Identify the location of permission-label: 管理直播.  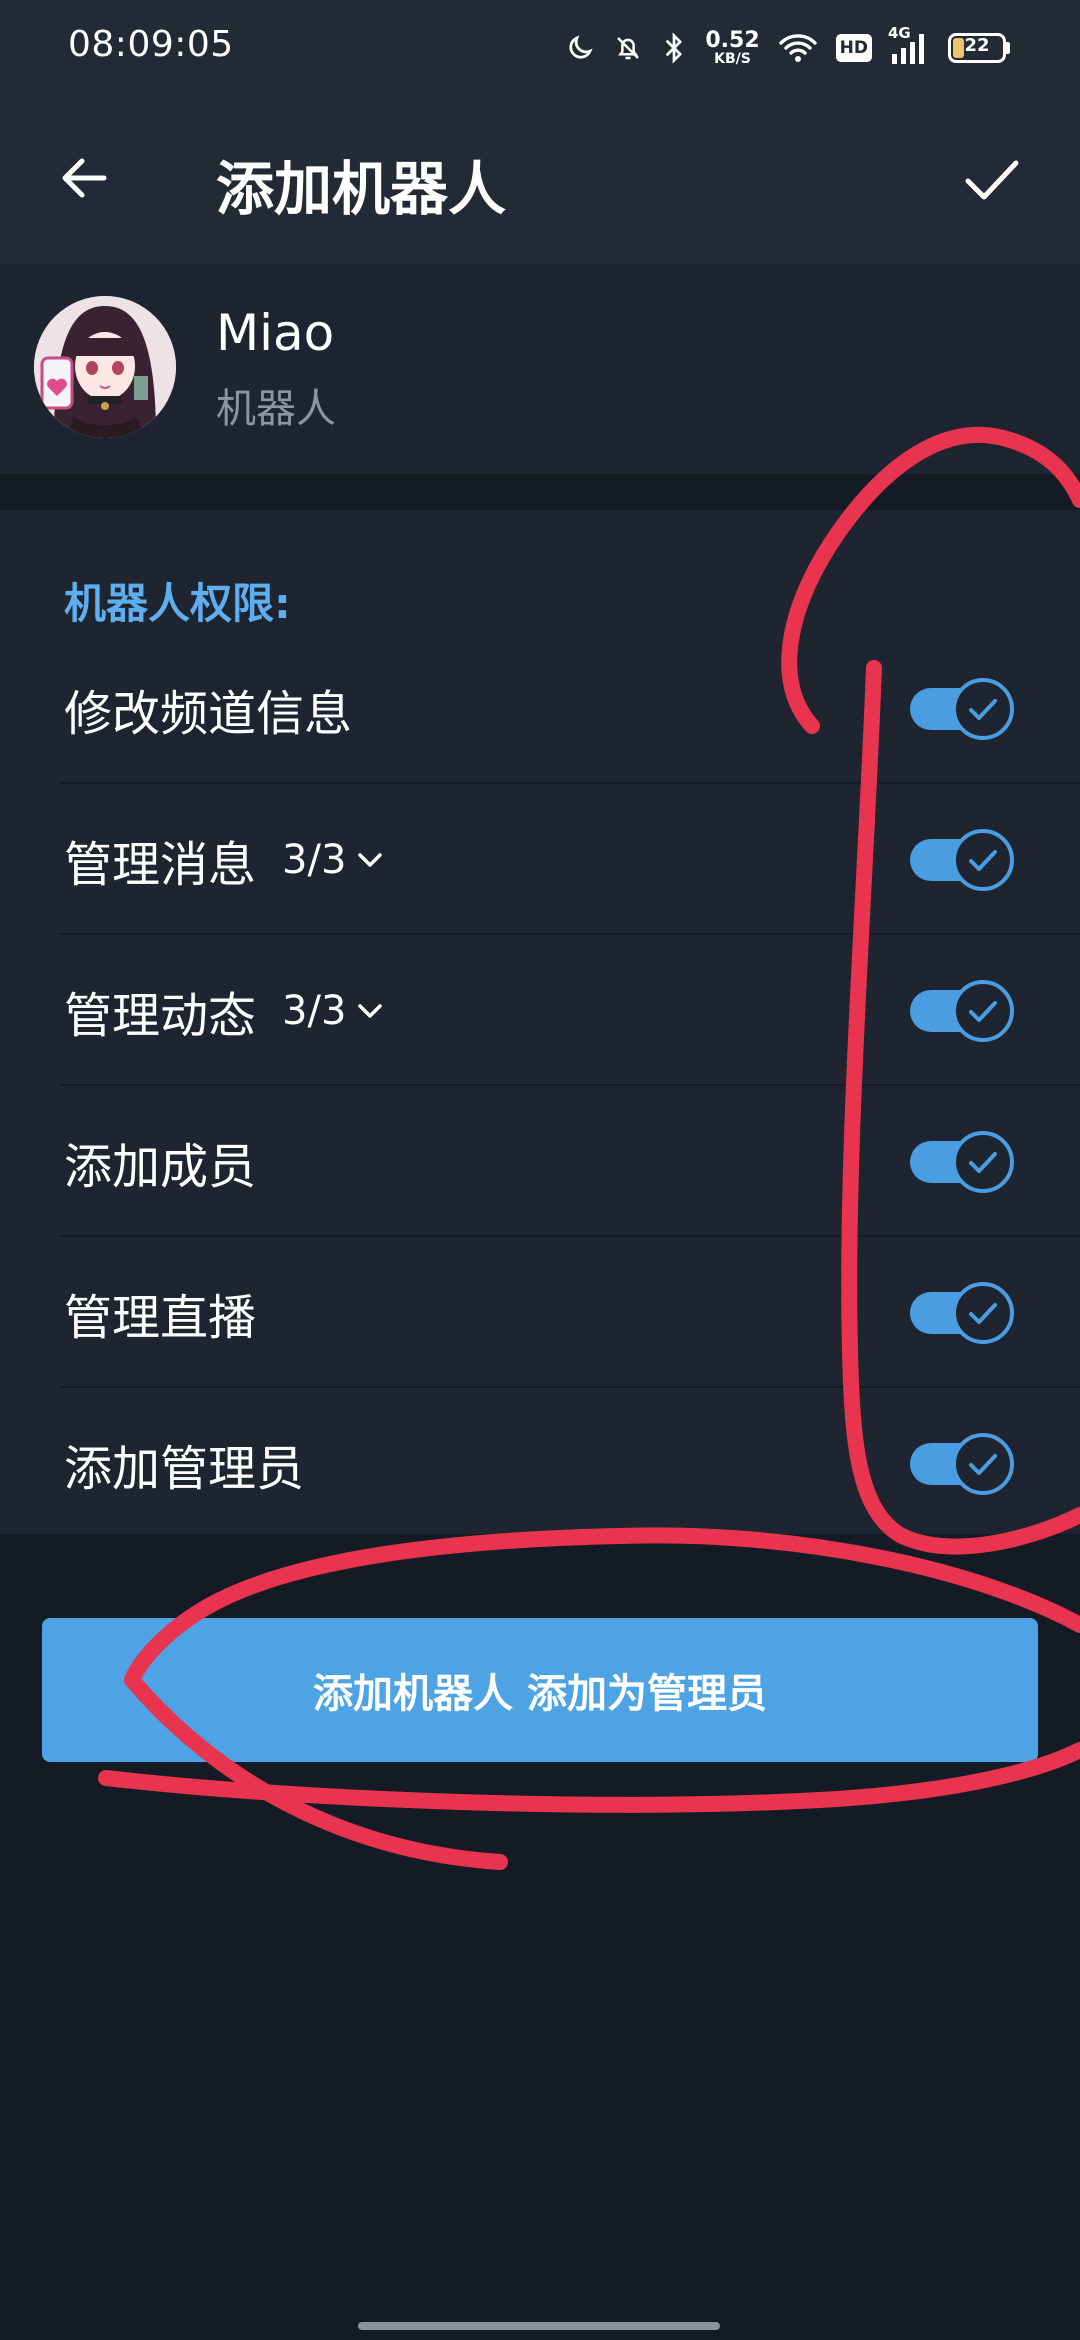
(160, 1317).